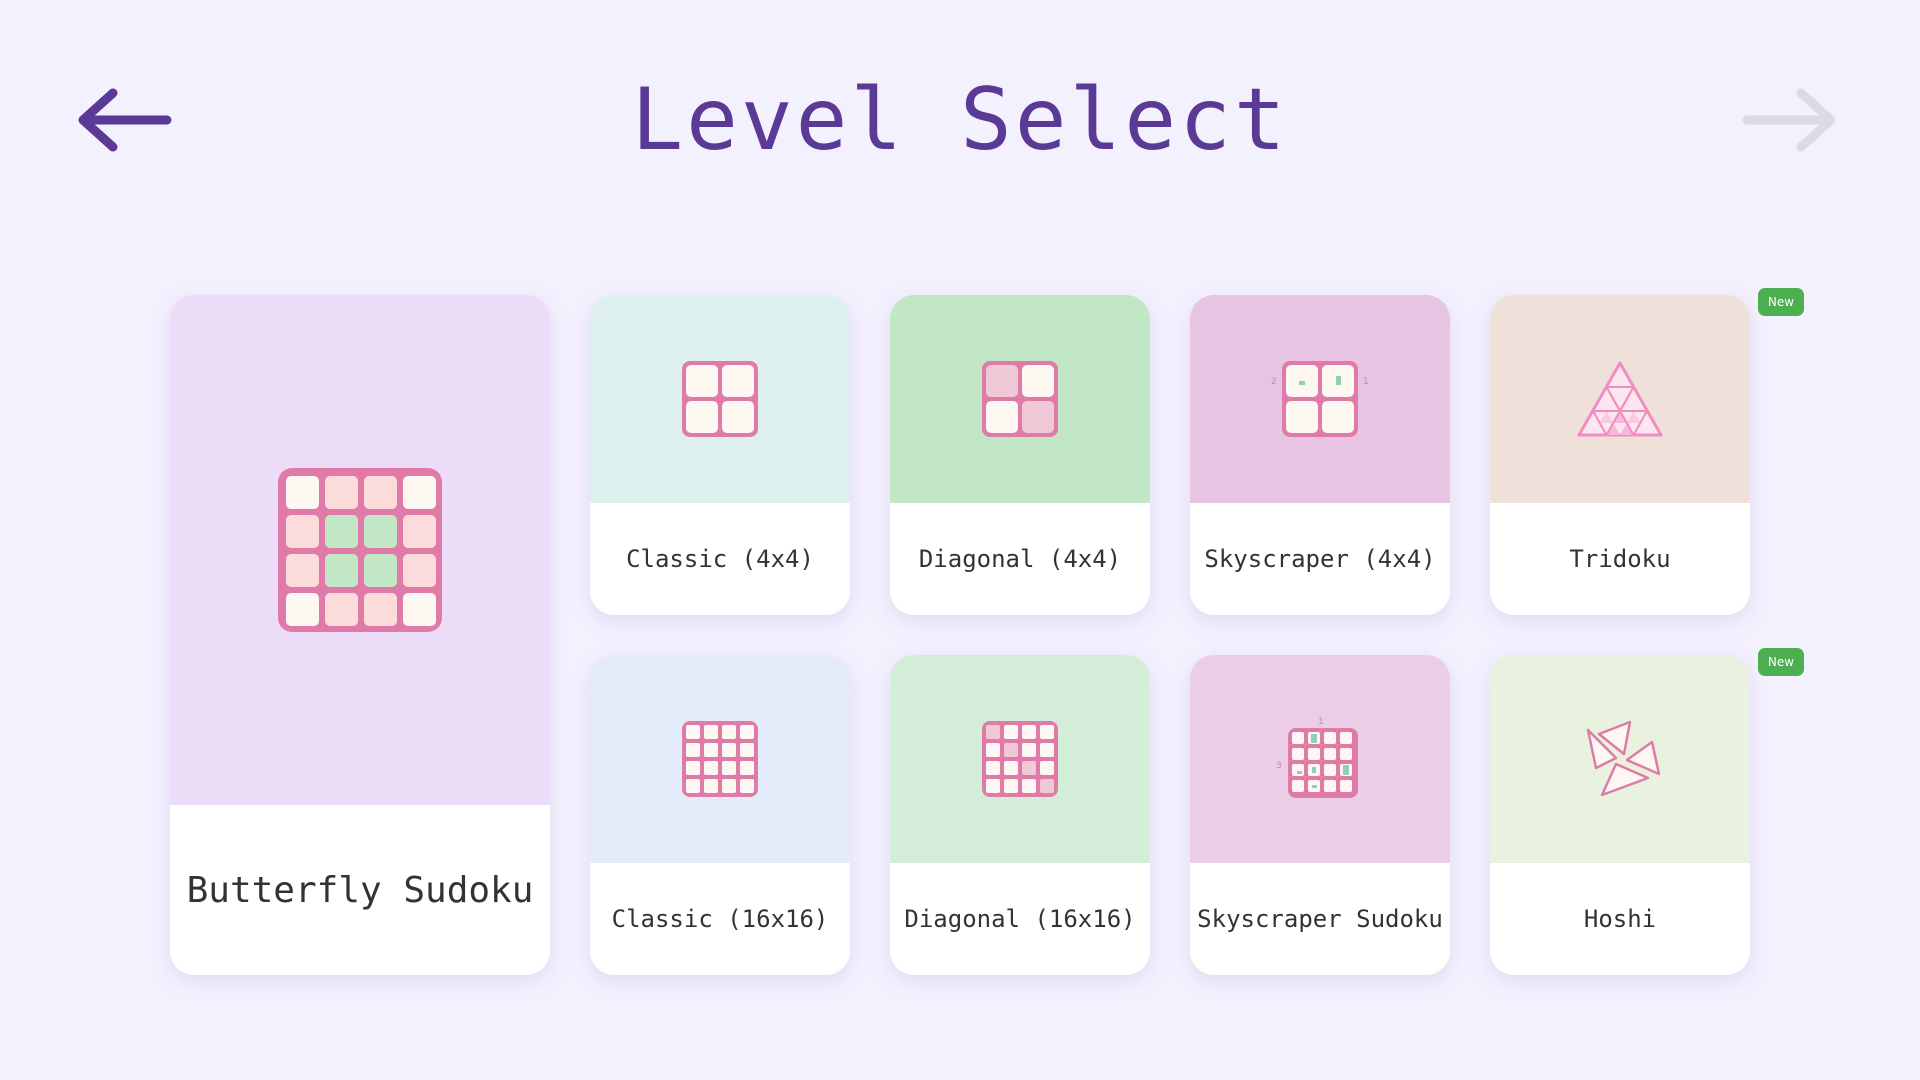 The height and width of the screenshot is (1080, 1920). I want to click on diagonal-grid-icon, so click(1020, 399).